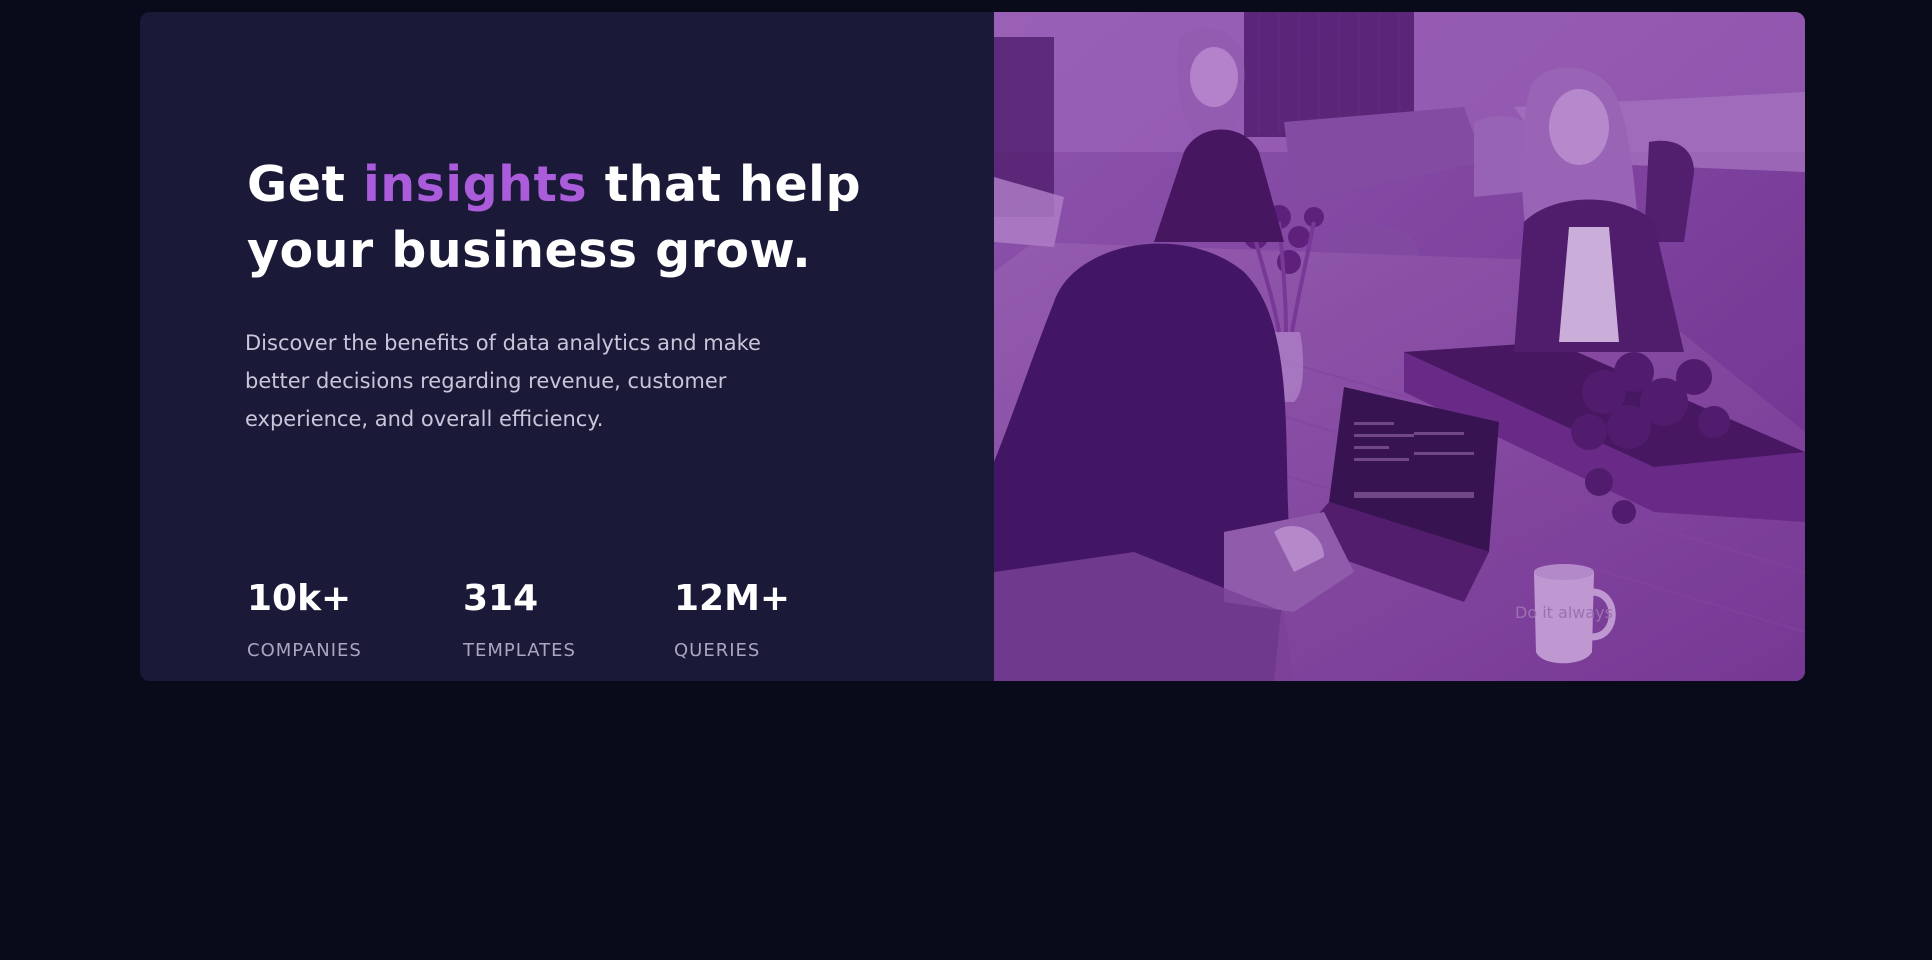 The height and width of the screenshot is (960, 1932). What do you see at coordinates (519, 619) in the screenshot?
I see `stat-templates: 314 TEMPLATES` at bounding box center [519, 619].